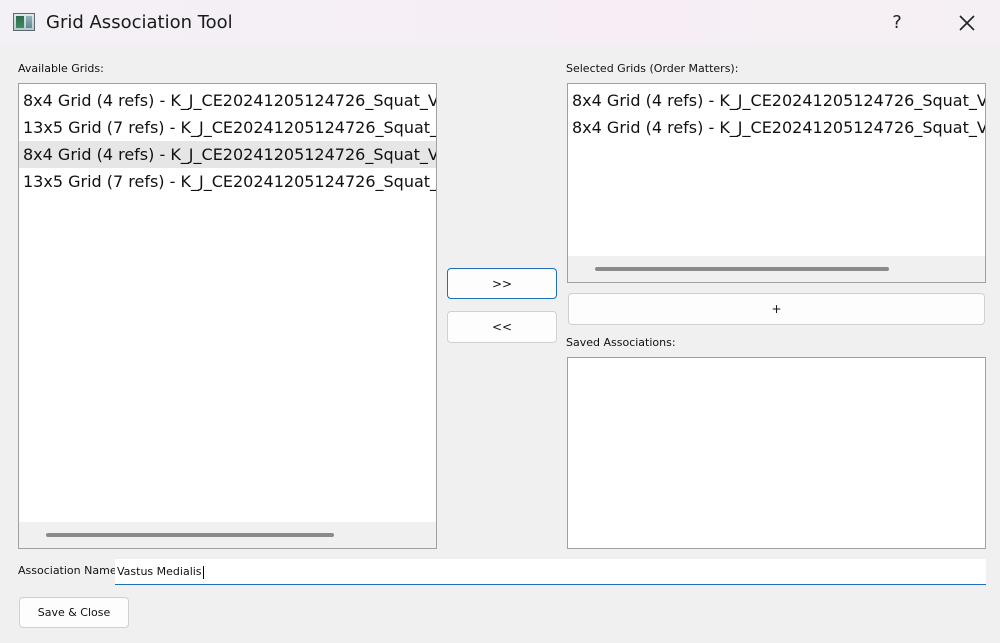 Image resolution: width=1000 pixels, height=643 pixels. What do you see at coordinates (502, 283) in the screenshot?
I see `add-to-selected-button: >>` at bounding box center [502, 283].